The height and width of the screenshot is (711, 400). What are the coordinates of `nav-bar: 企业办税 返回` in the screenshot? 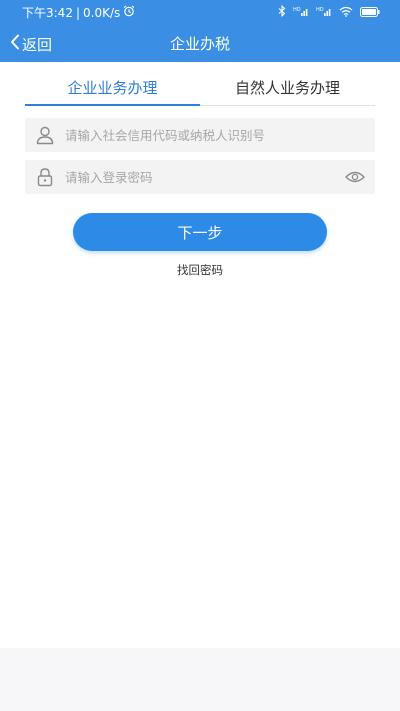 It's located at (200, 44).